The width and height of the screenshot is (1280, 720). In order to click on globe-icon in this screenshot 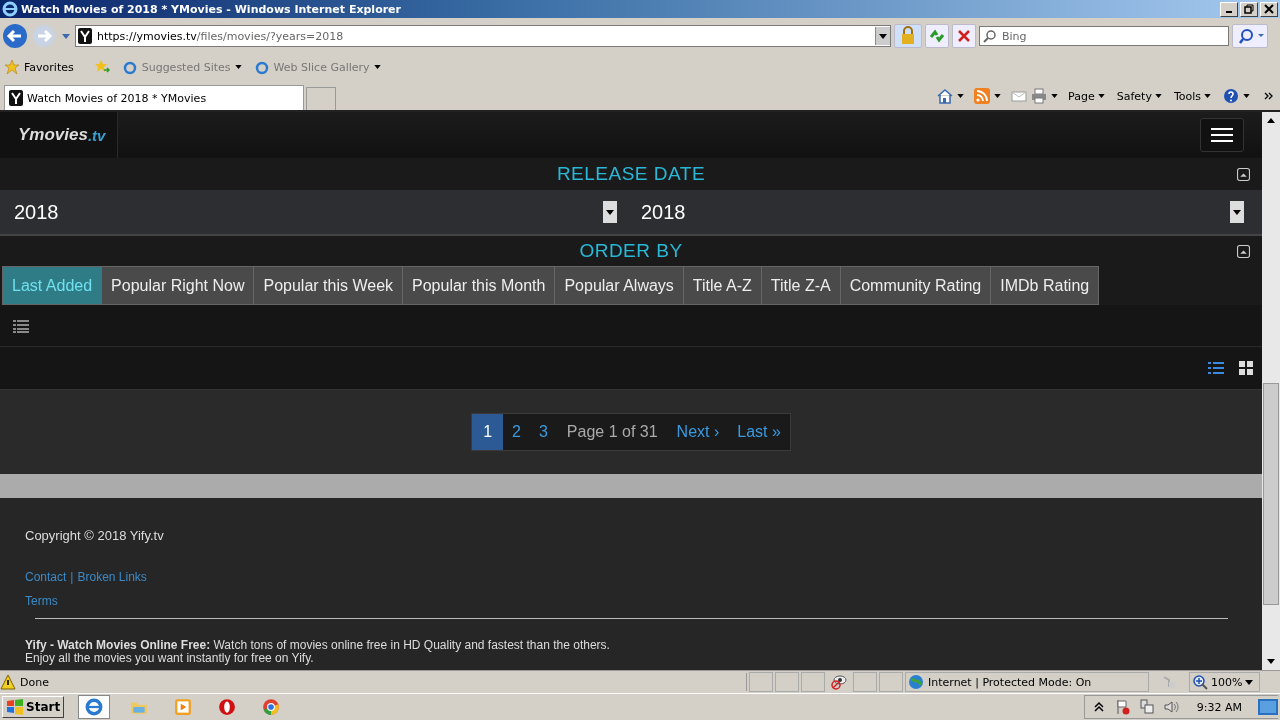, I will do `click(916, 682)`.